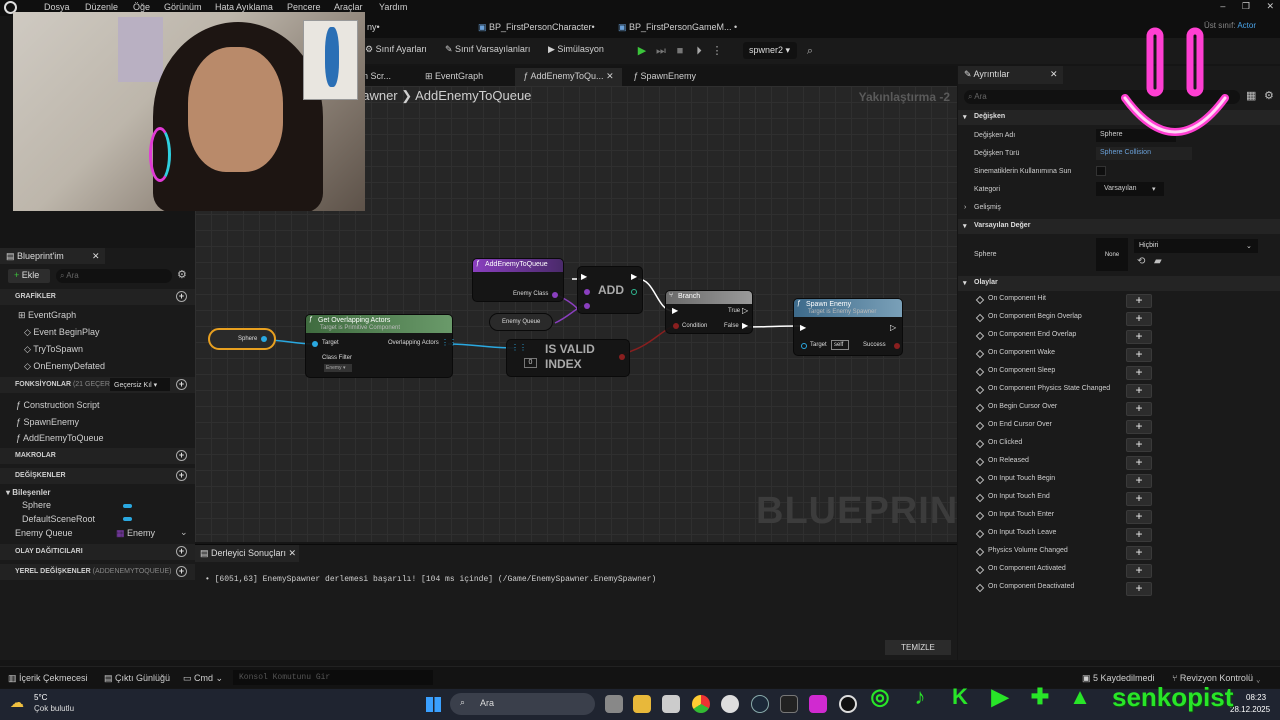 This screenshot has height=720, width=1280. Describe the element at coordinates (770, 50) in the screenshot. I see `debug-target-dropdown: spwner2 ▾` at that location.